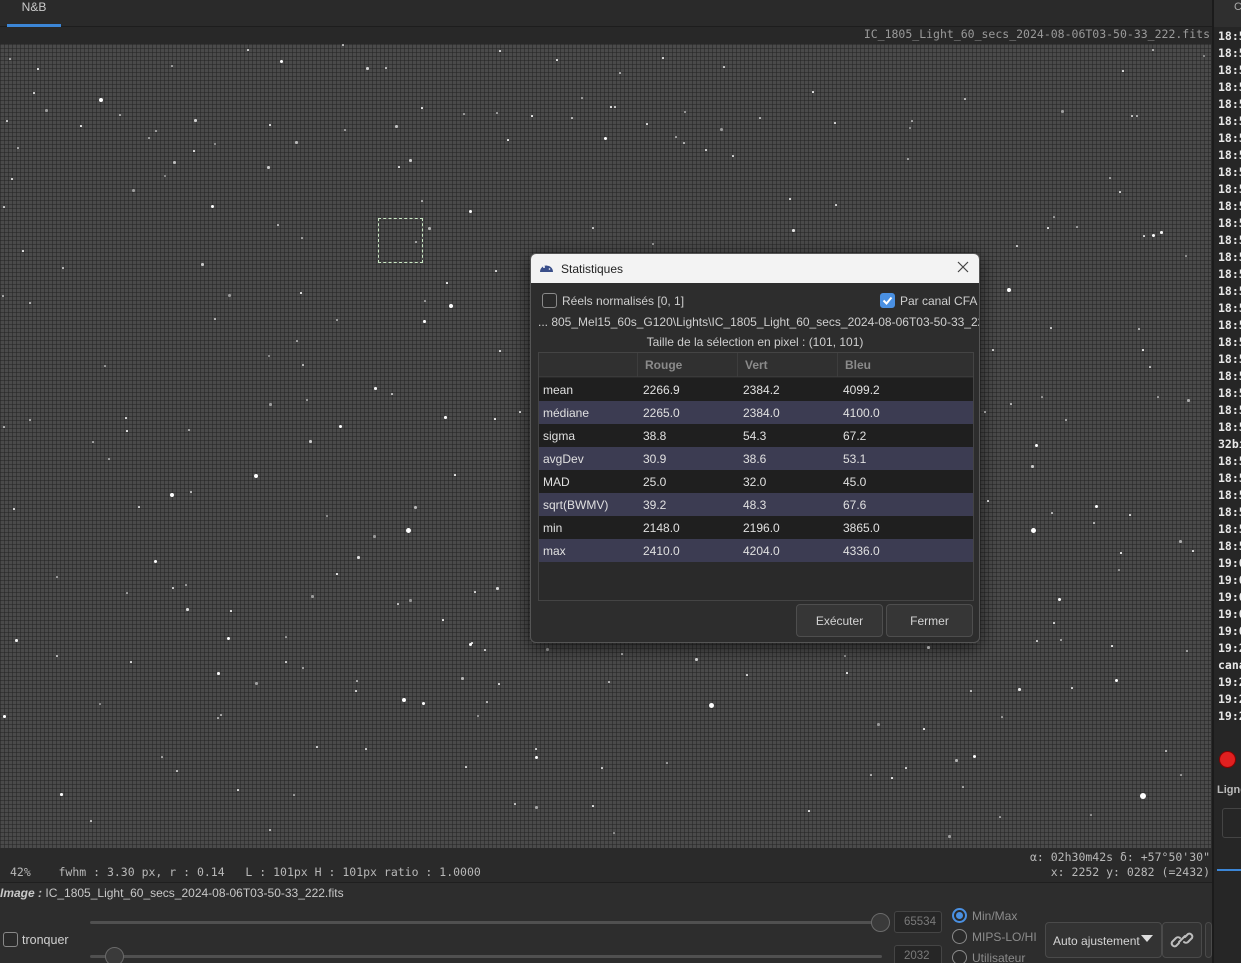  Describe the element at coordinates (959, 915) in the screenshot. I see `radio-minmax` at that location.